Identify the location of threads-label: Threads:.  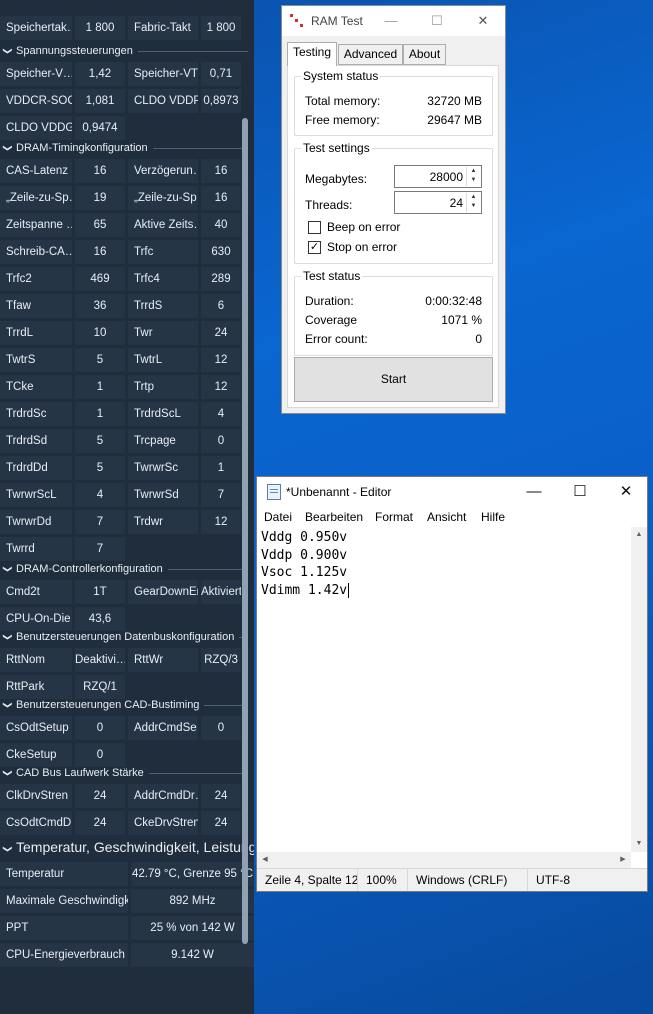
(329, 205).